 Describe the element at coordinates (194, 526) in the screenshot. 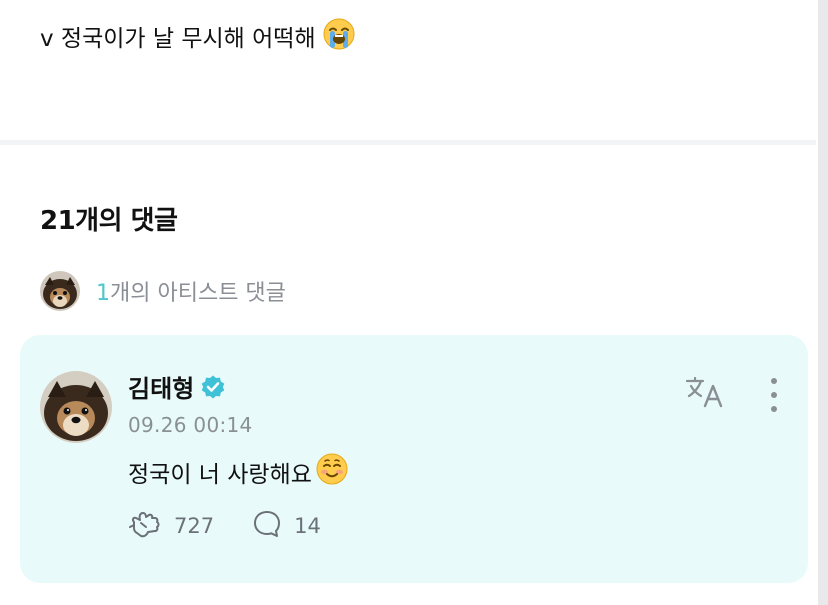

I see `like-count: 727` at that location.